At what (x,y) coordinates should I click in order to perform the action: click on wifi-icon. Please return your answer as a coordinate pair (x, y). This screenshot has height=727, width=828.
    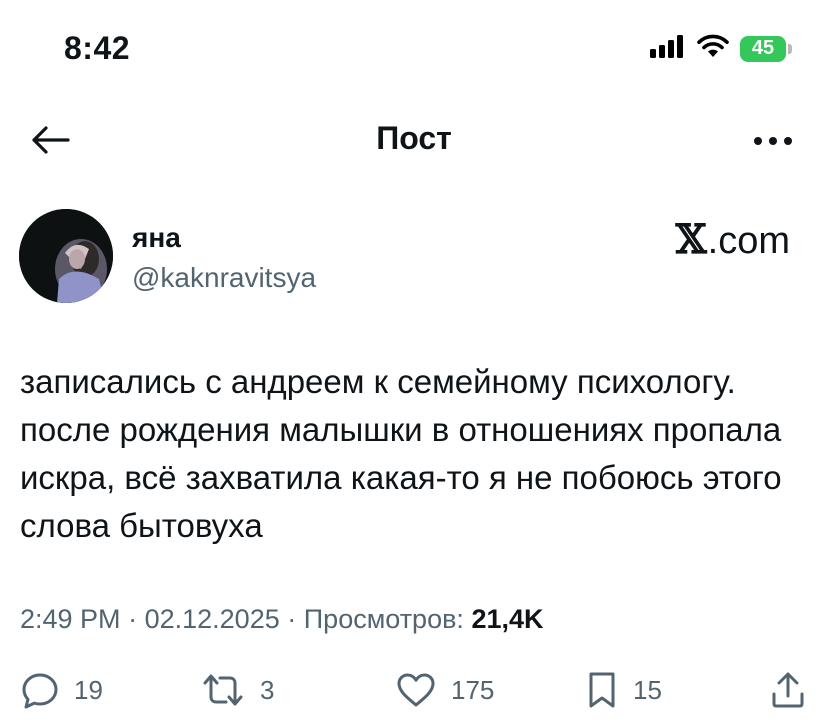
    Looking at the image, I should click on (713, 48).